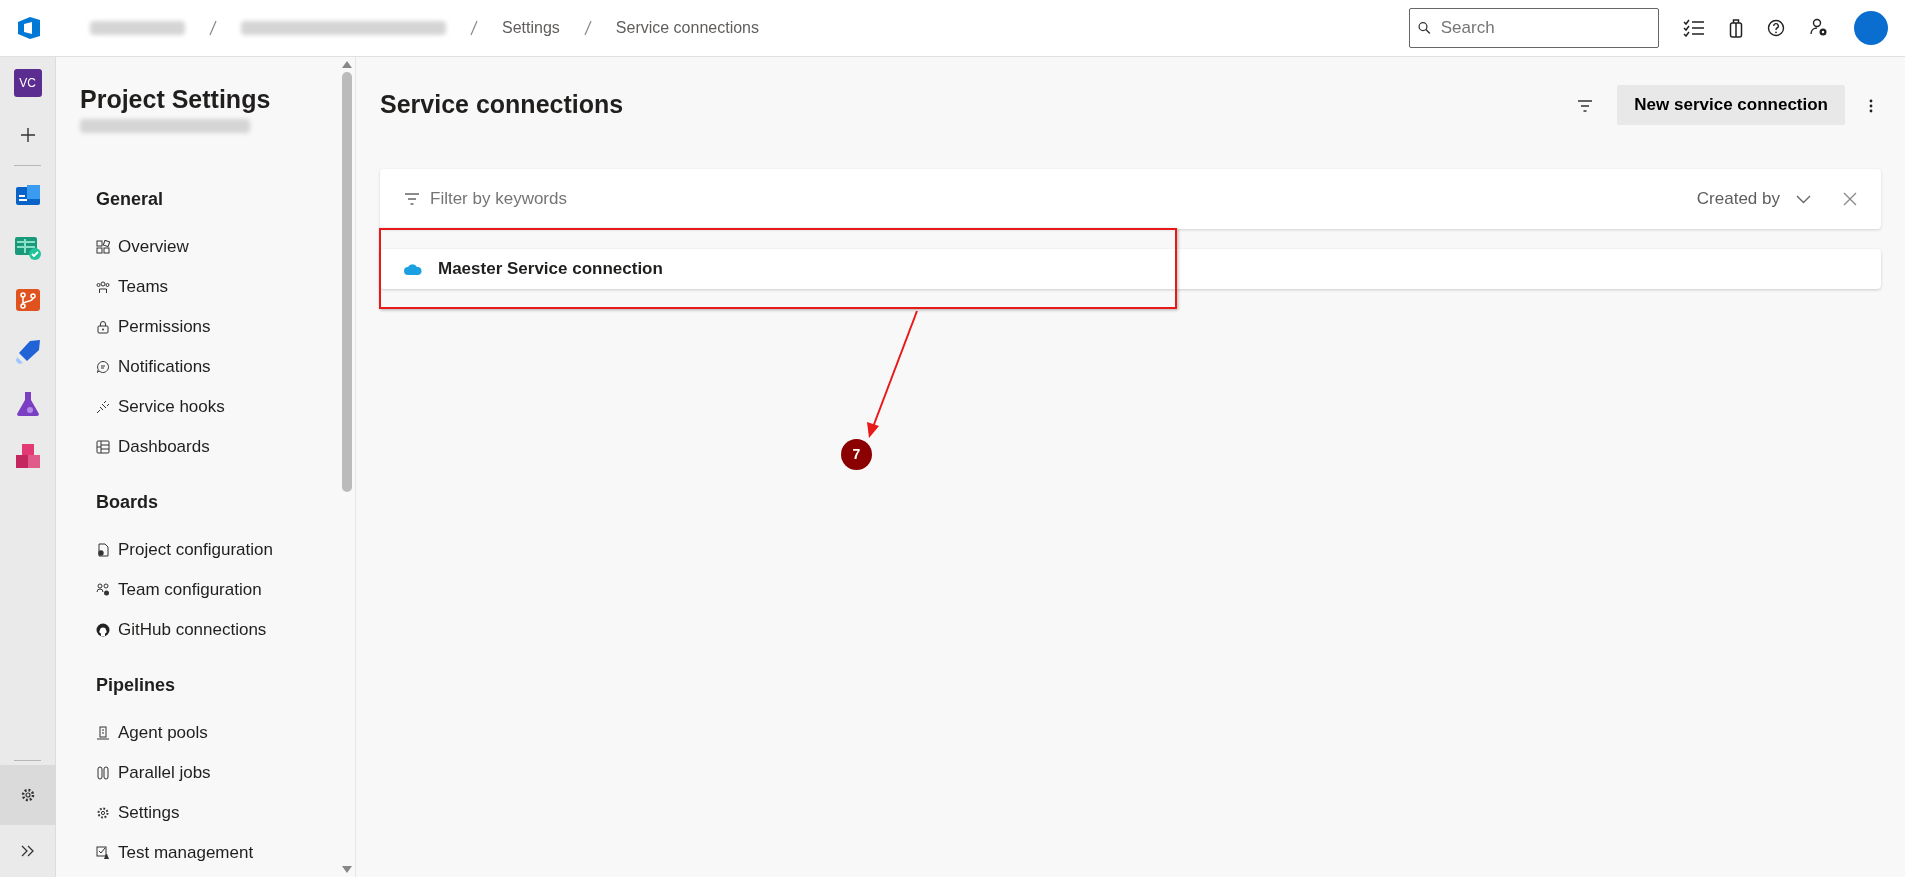 The width and height of the screenshot is (1905, 877). Describe the element at coordinates (217, 549) in the screenshot. I see `sidebar-item: Project configuration` at that location.